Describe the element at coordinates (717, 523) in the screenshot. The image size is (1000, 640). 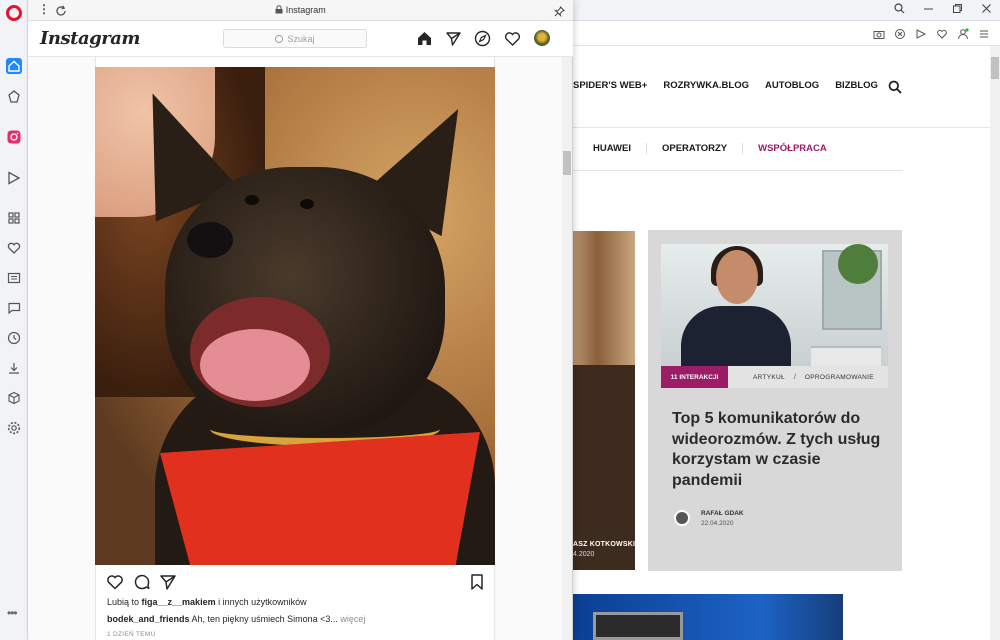
I see `article-date: 22.04.2020` at that location.